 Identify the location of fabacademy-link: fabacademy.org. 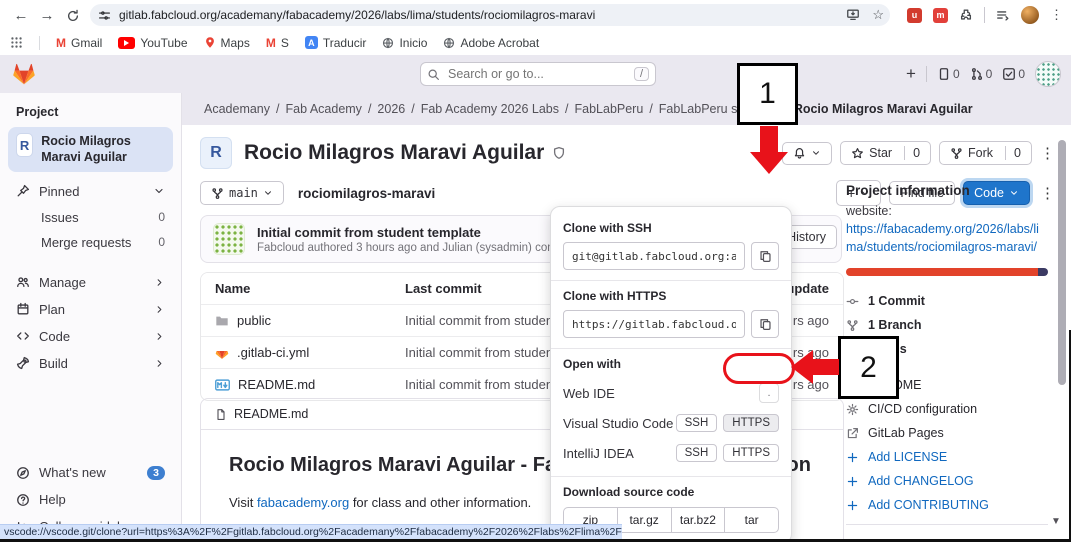
(303, 502).